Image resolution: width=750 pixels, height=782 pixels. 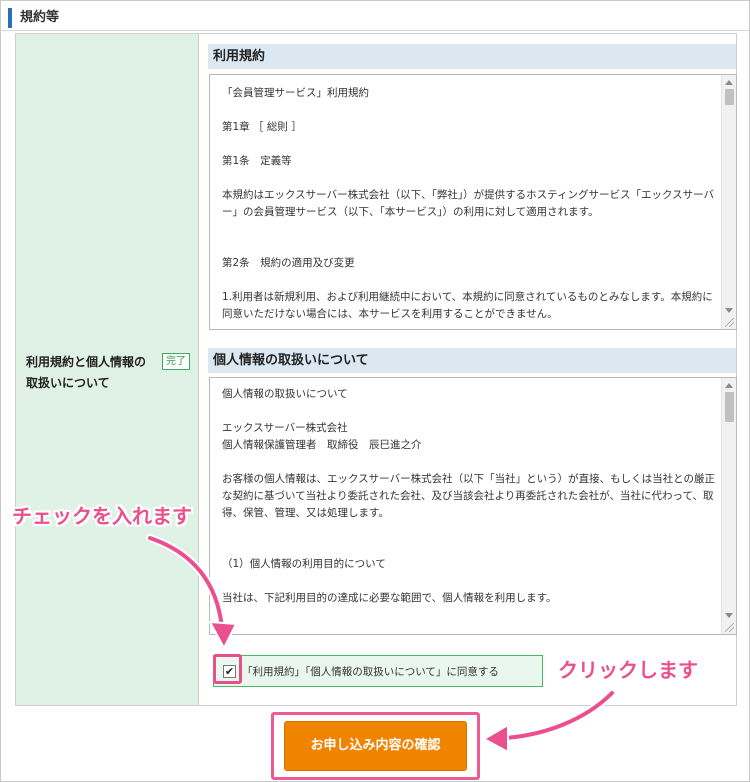 What do you see at coordinates (288, 263) in the screenshot?
I see `document-line: 第2条 規約の適用及び変更` at bounding box center [288, 263].